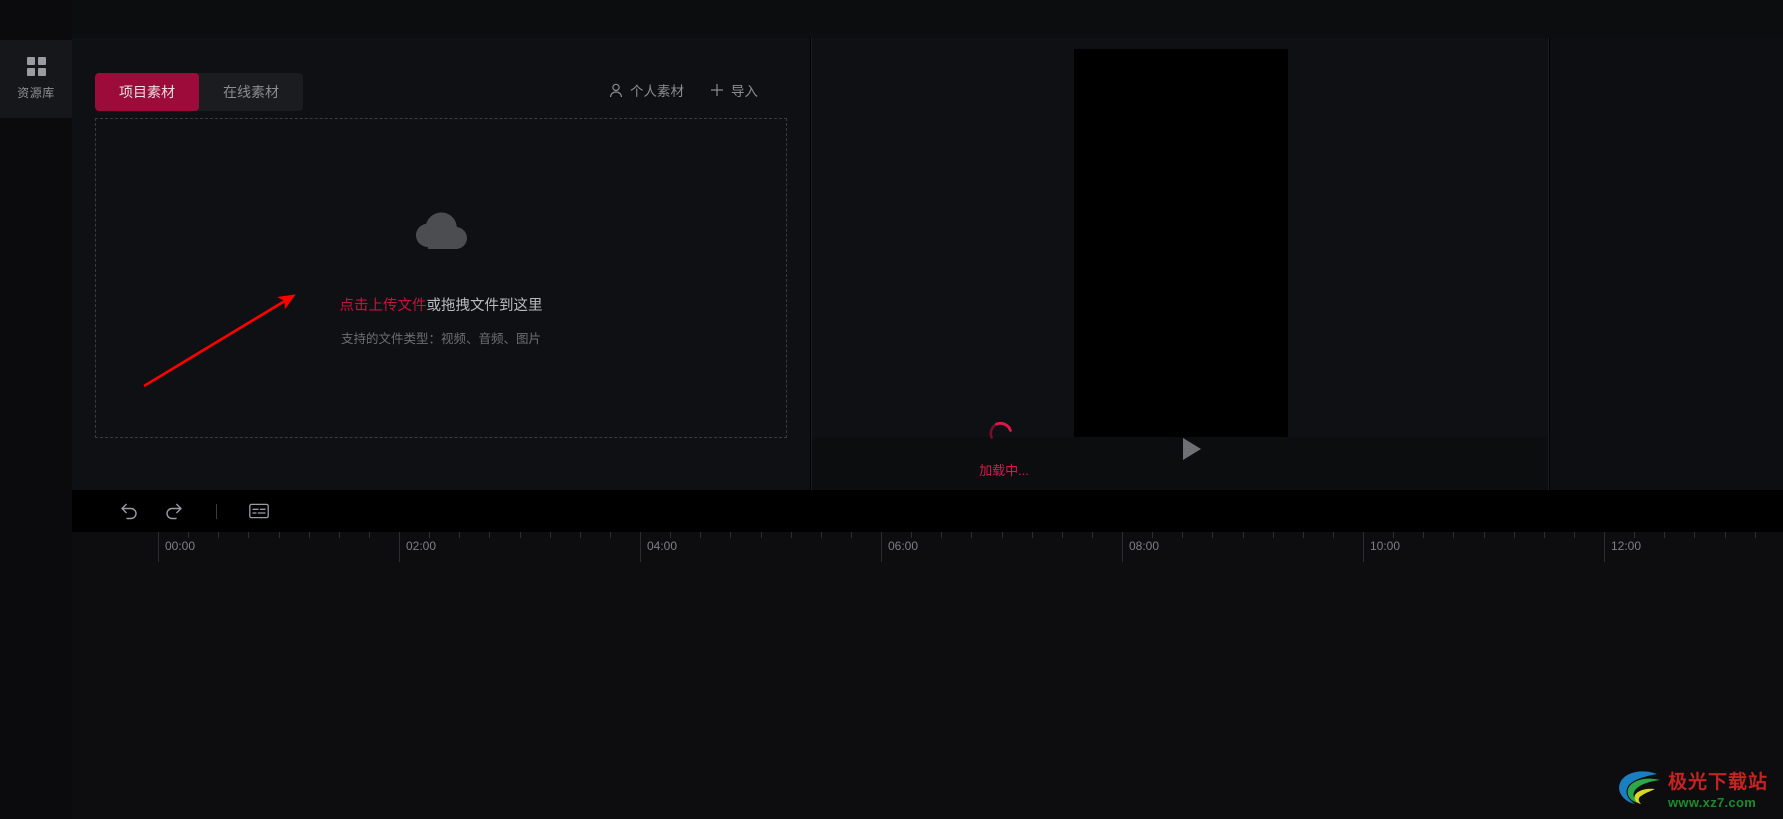 The height and width of the screenshot is (819, 1783). What do you see at coordinates (216, 511) in the screenshot?
I see `toolbar-divider` at bounding box center [216, 511].